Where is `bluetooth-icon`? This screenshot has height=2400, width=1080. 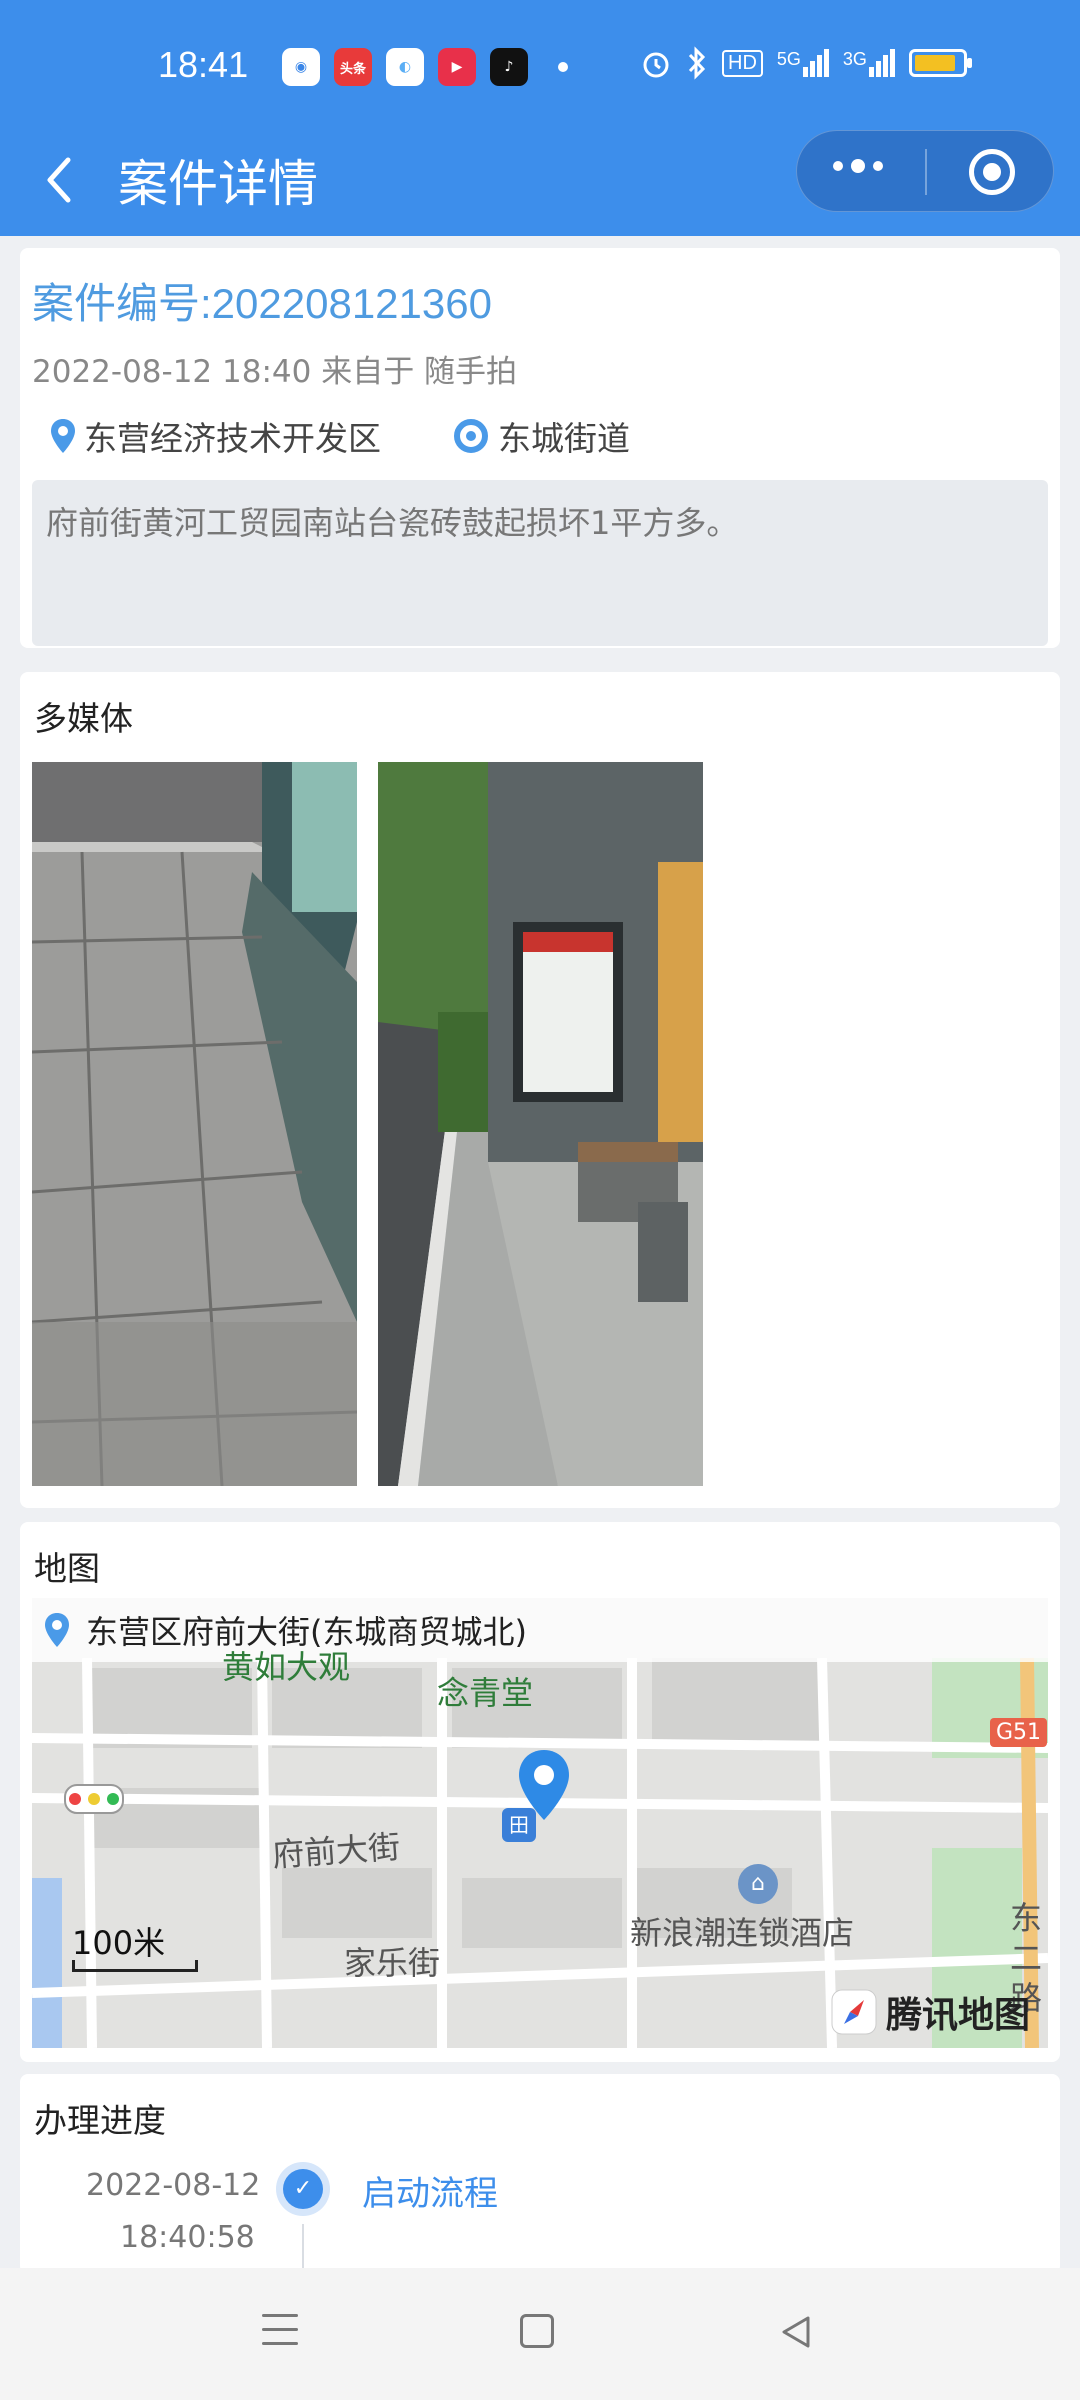
bluetooth-icon is located at coordinates (697, 63).